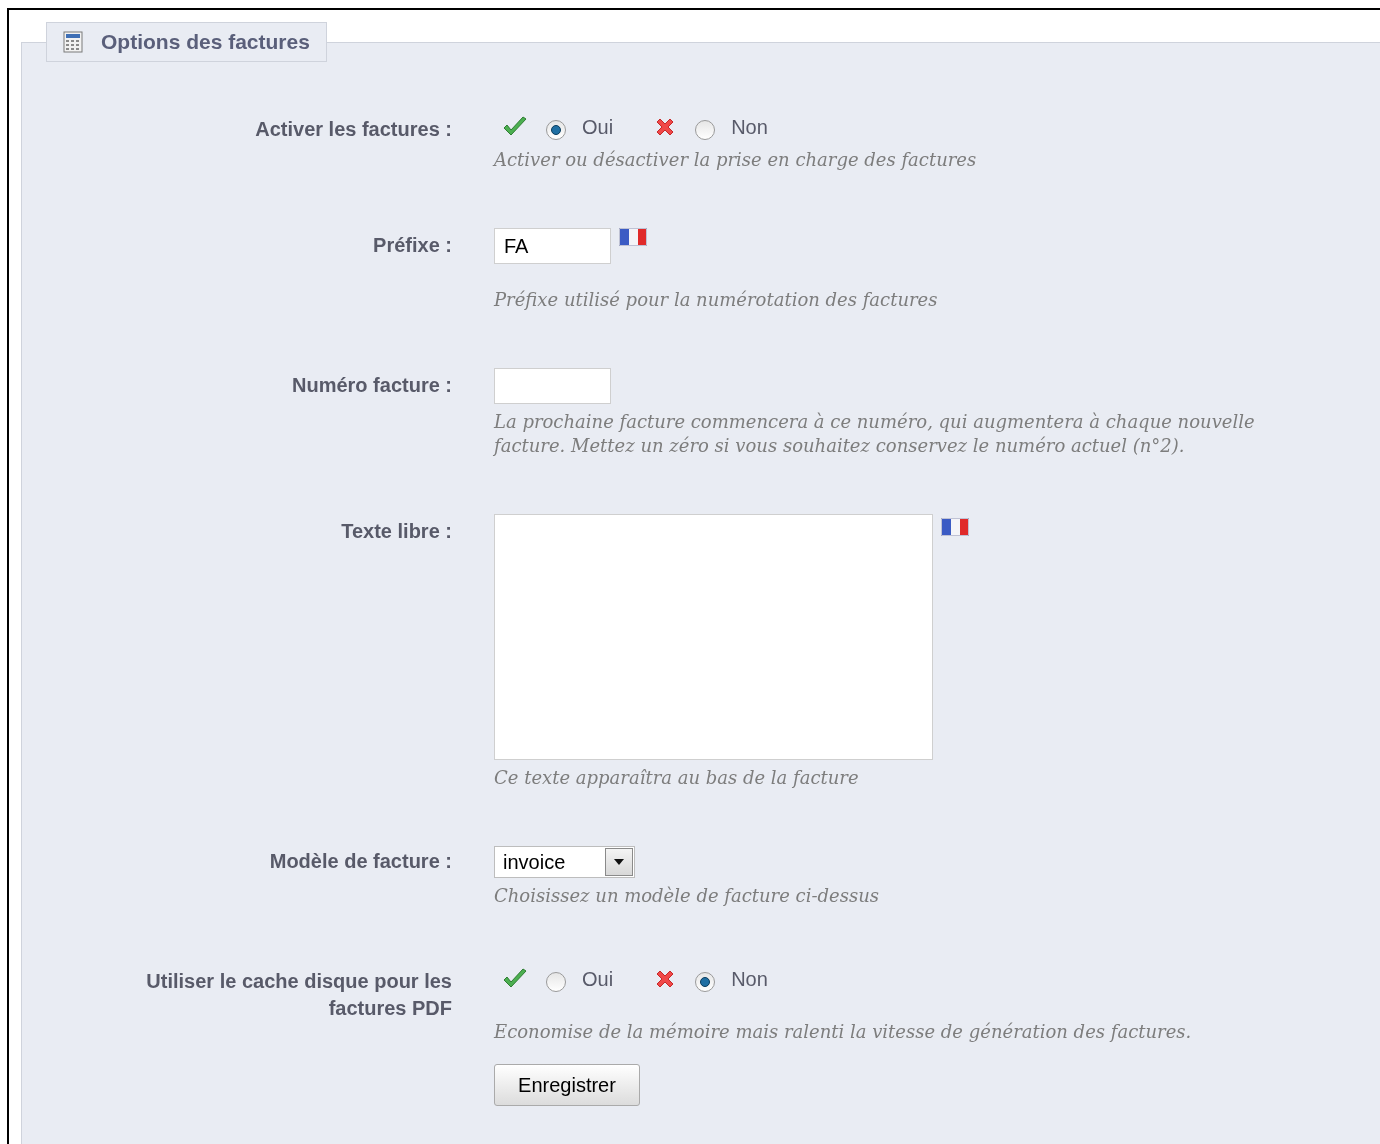 This screenshot has width=1380, height=1144. Describe the element at coordinates (843, 1032) in the screenshot. I see `help-text: Economise de la mémoire mais ralenti la vitesse de génération des factures.` at that location.